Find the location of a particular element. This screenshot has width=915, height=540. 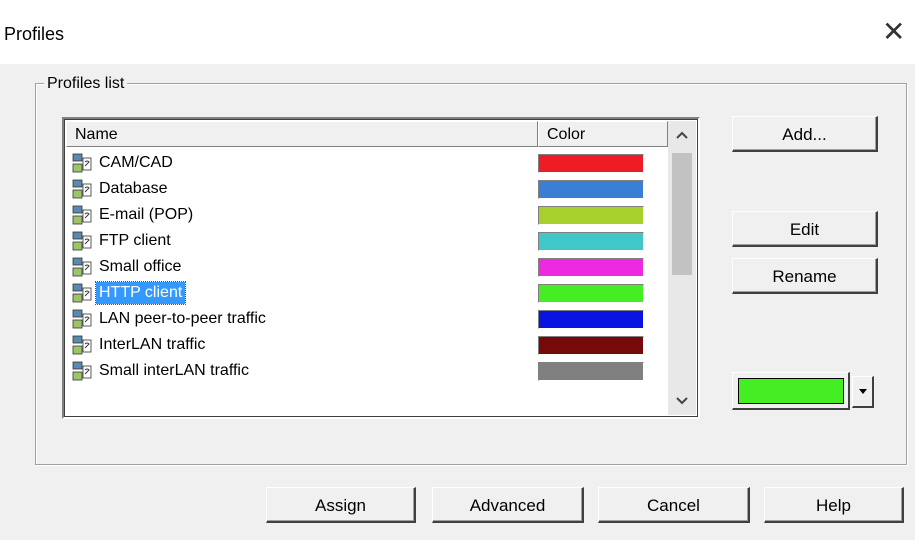

chevron-down-icon is located at coordinates (682, 401).